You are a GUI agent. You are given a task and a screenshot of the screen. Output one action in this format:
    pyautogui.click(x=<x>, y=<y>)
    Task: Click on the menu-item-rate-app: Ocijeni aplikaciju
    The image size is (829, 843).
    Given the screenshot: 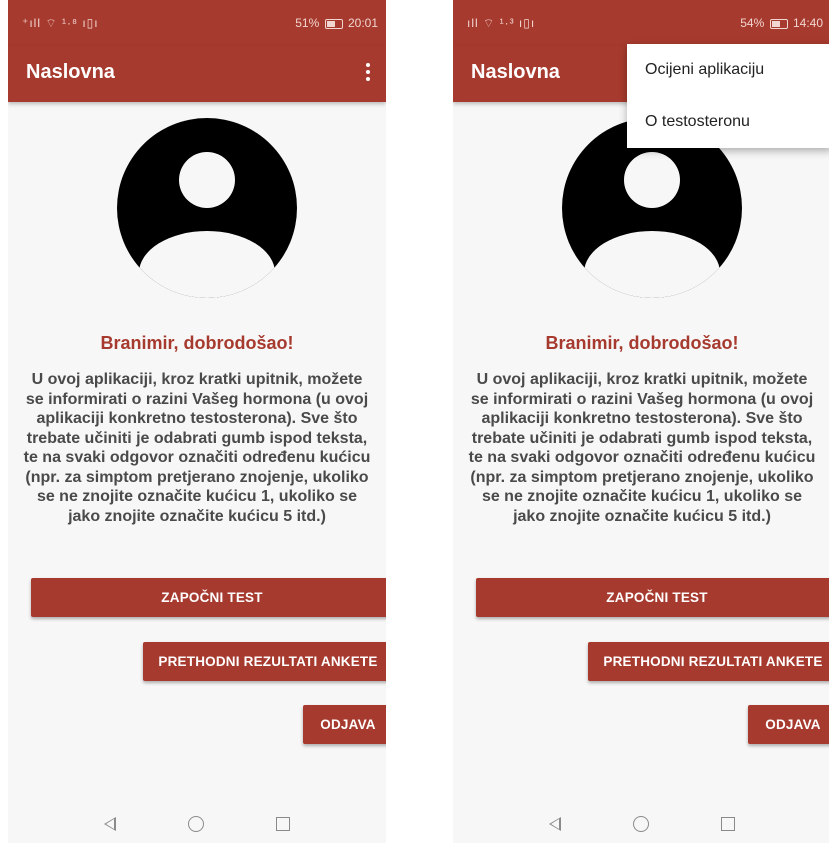 What is the action you would take?
    pyautogui.click(x=728, y=70)
    